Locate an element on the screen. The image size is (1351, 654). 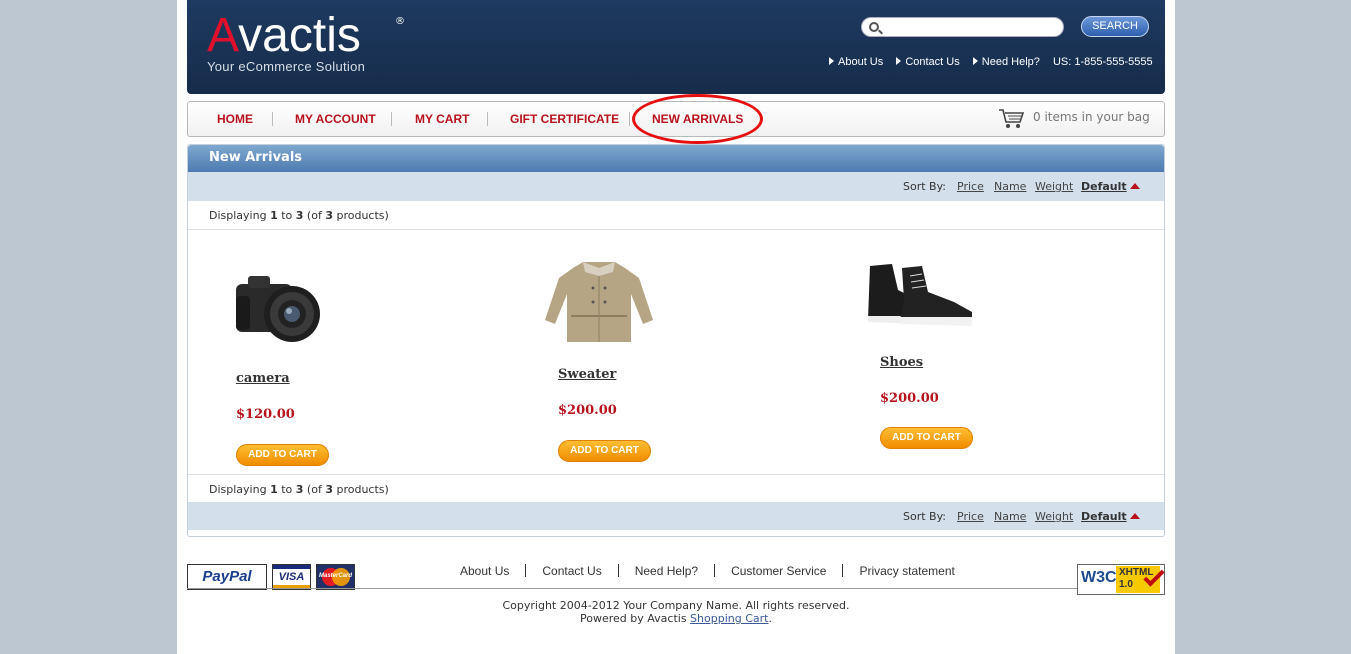
nav-gift-certificate: GIFT CERTIFICATE is located at coordinates (564, 119).